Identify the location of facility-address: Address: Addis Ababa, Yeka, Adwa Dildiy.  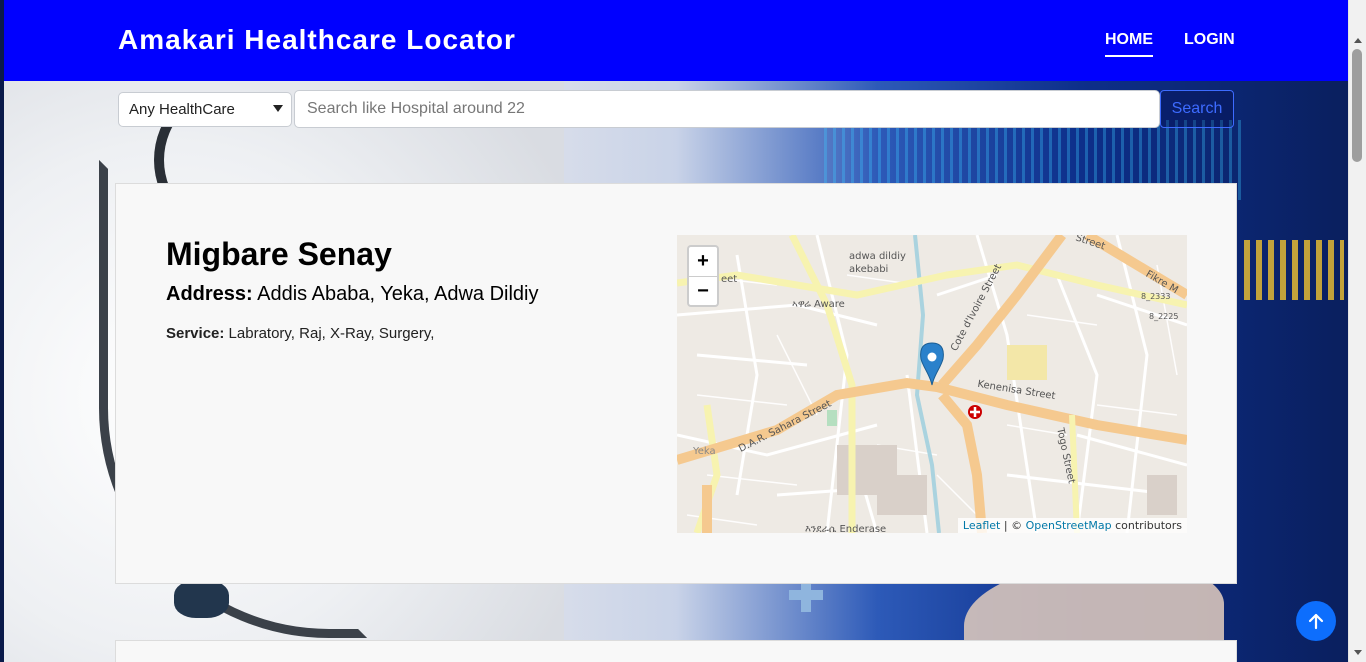
(352, 294).